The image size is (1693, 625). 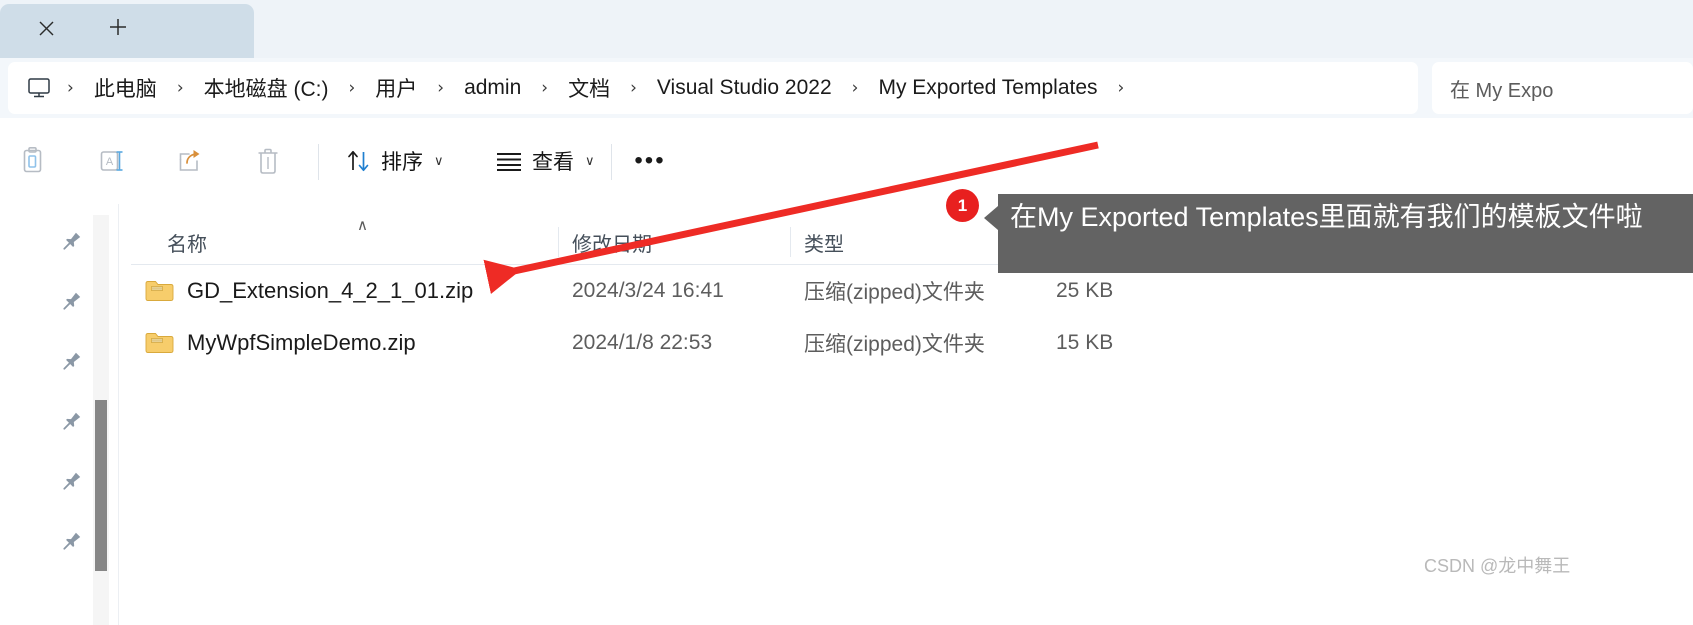 I want to click on sort-ascending-caret-icon: ∧, so click(x=362, y=225).